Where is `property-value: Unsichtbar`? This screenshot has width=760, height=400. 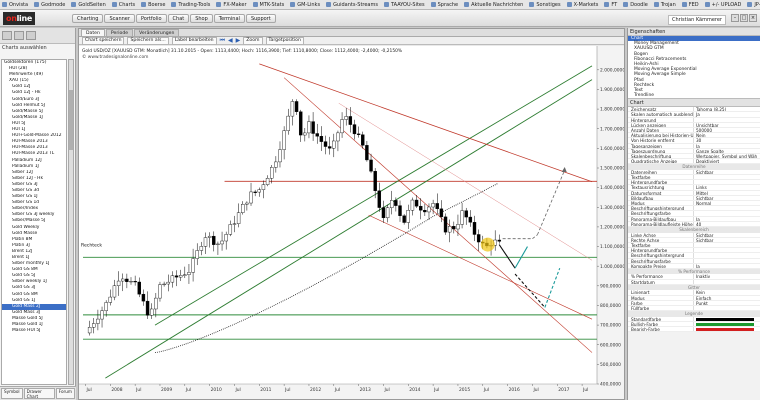
property-value: Unsichtbar is located at coordinates (727, 125).